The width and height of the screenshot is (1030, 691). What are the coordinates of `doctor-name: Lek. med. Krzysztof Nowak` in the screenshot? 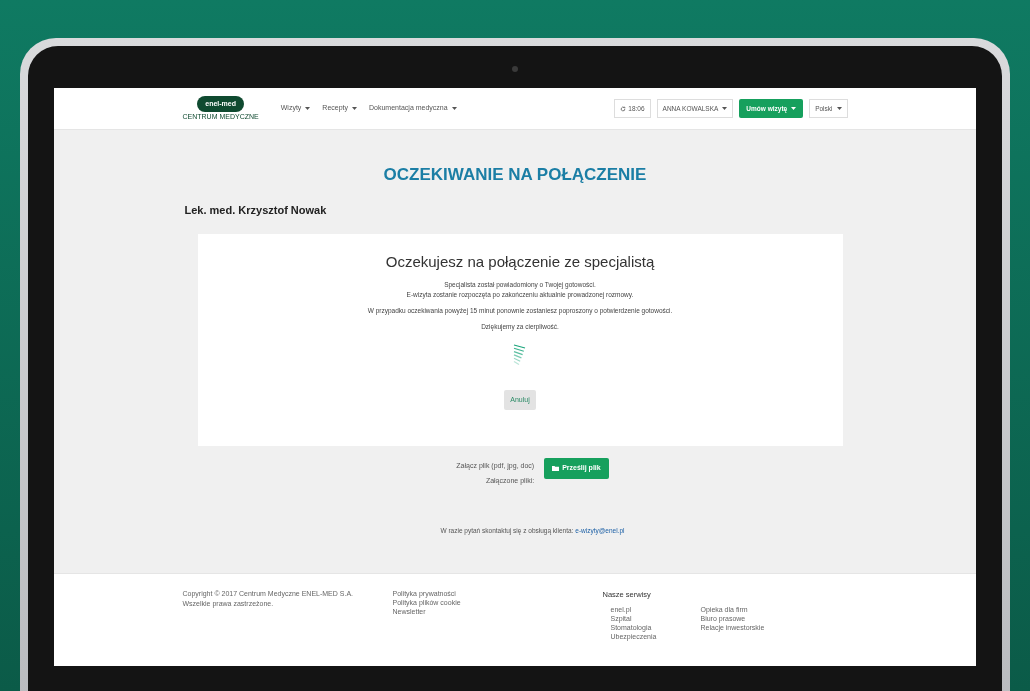 It's located at (256, 210).